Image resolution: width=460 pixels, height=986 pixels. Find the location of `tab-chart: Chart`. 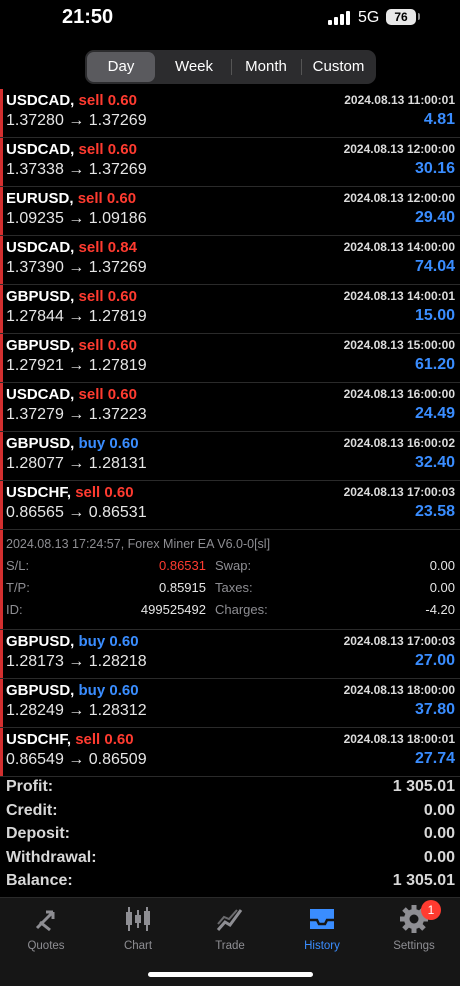

tab-chart: Chart is located at coordinates (138, 928).